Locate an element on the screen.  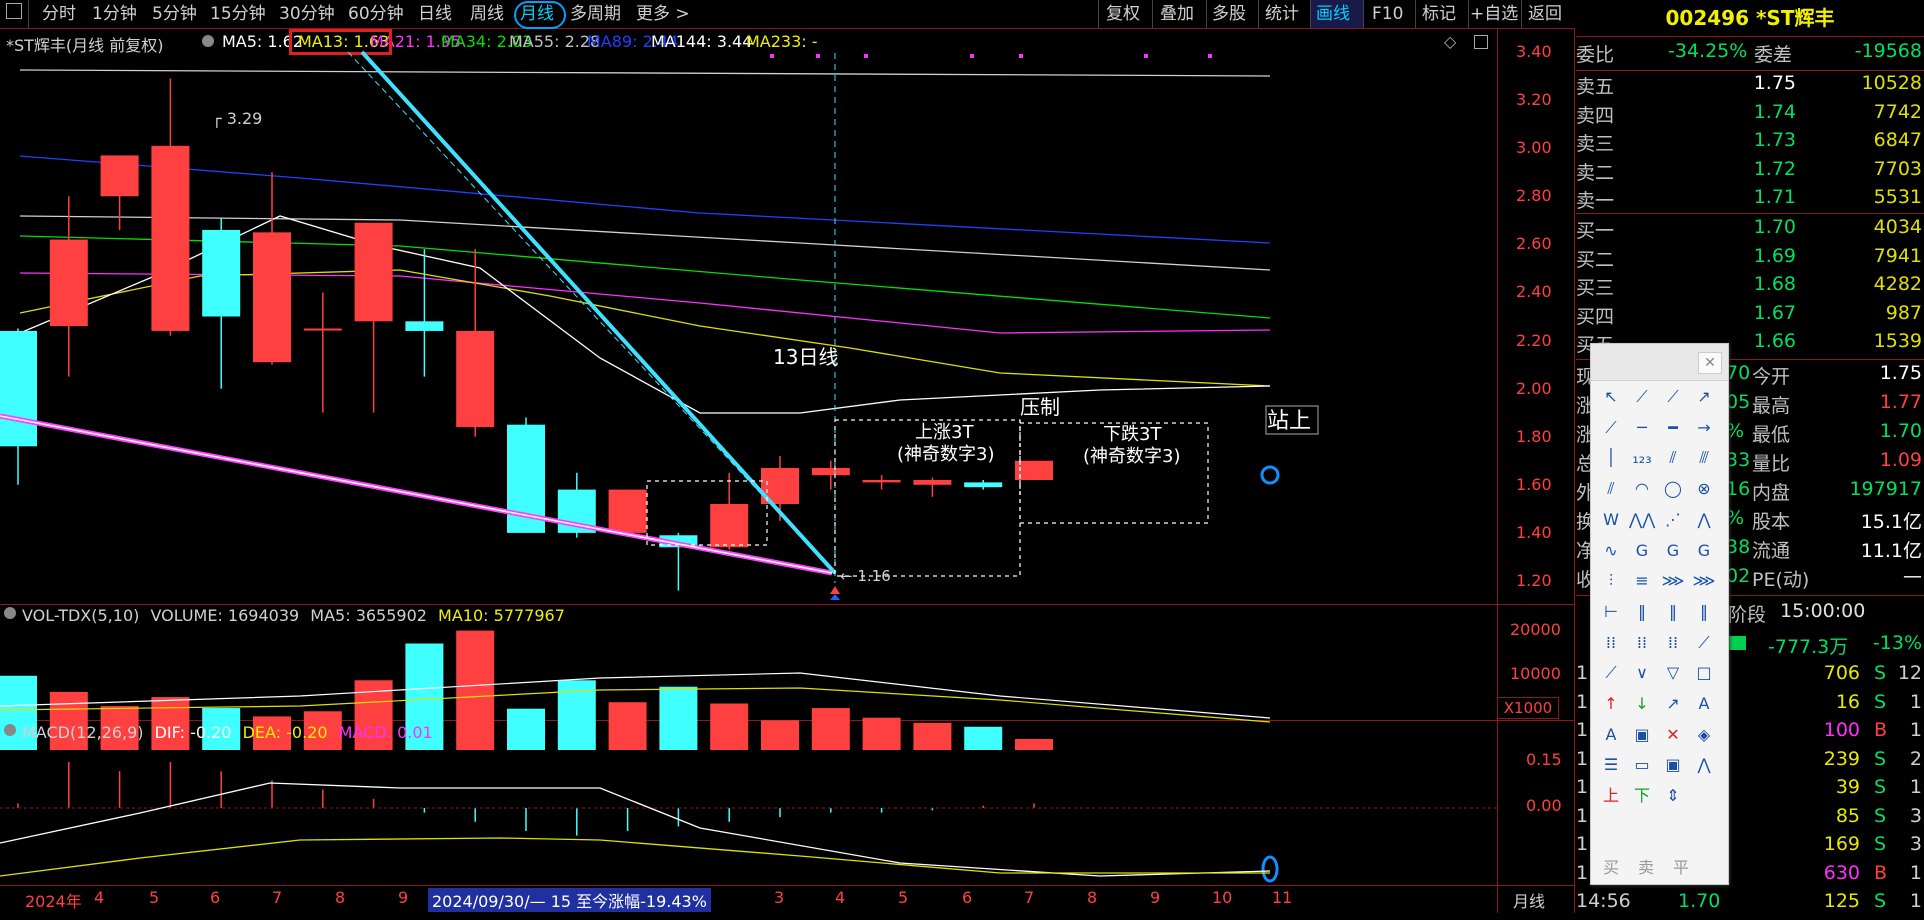
fan-icon: ⟋ is located at coordinates (1704, 643).